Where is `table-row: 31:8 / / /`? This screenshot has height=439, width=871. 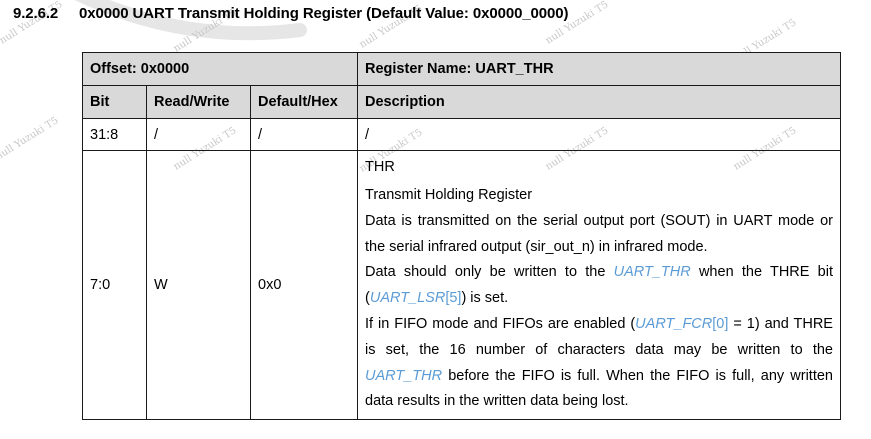 table-row: 31:8 / / / is located at coordinates (461, 134).